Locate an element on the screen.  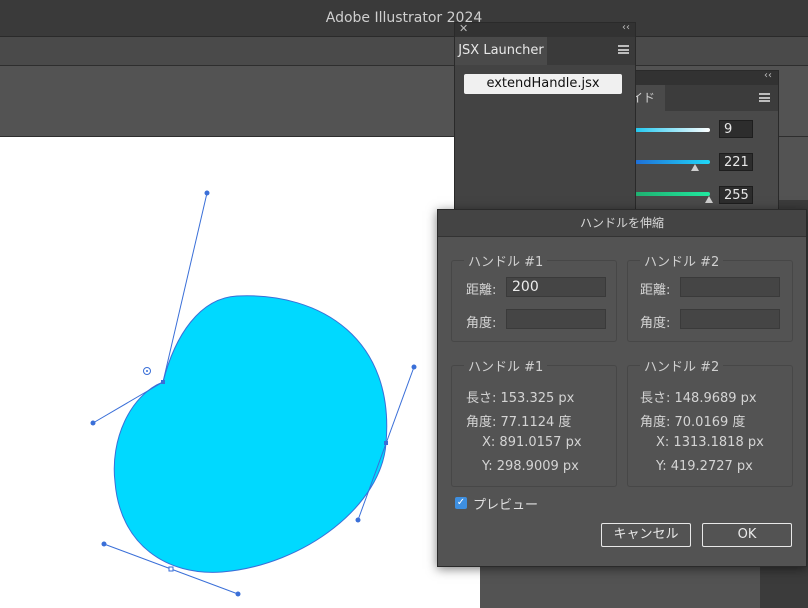
angle-readout: 角度: 77.1124 度 is located at coordinates (519, 422).